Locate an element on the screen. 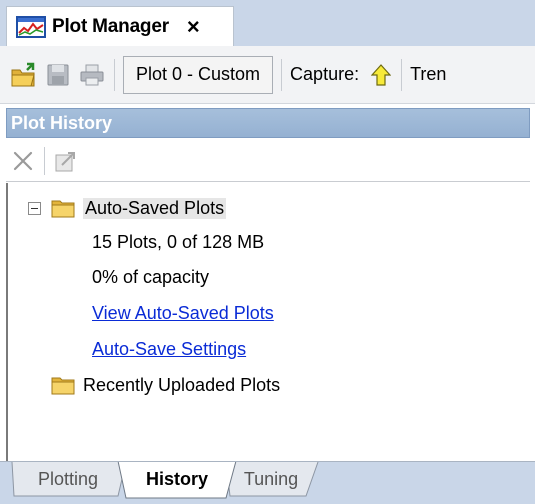 The height and width of the screenshot is (504, 535). capacity-text: 0% of capacity is located at coordinates (151, 276).